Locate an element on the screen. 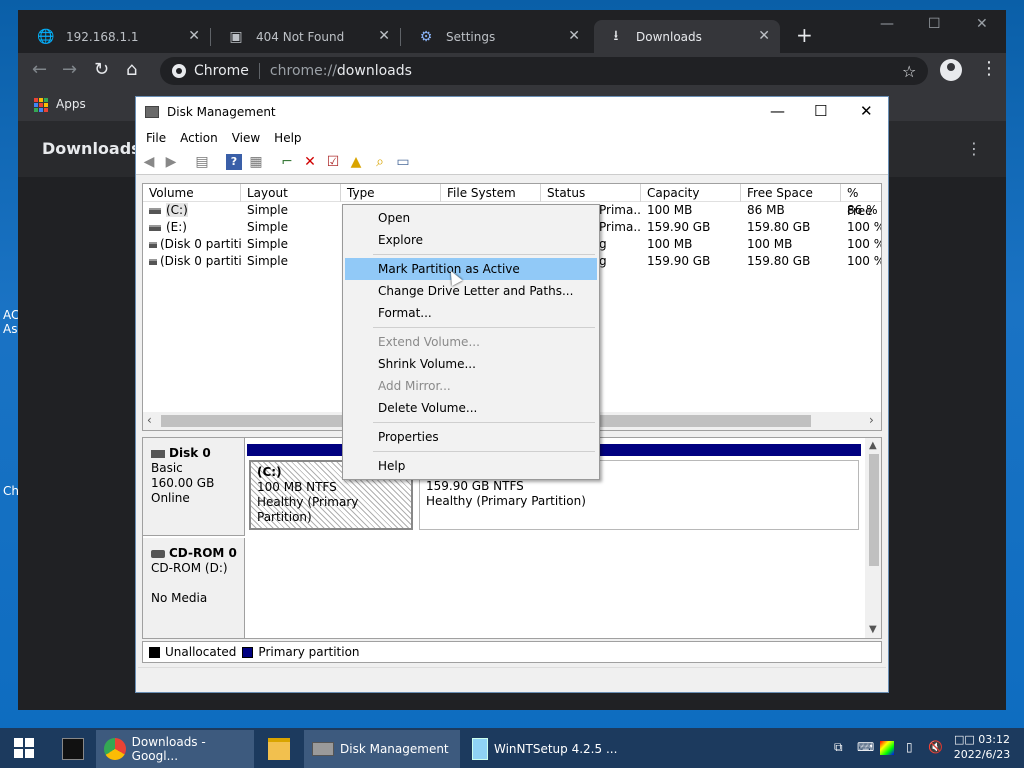 The width and height of the screenshot is (1024, 768). tab-downloads: ⭳ Downloads ✕ is located at coordinates (687, 36).